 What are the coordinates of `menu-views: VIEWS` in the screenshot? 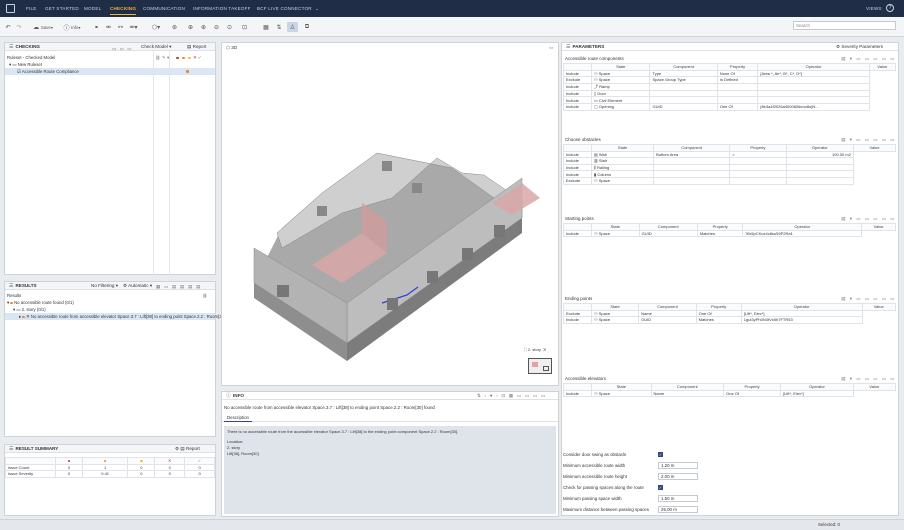 It's located at (874, 8).